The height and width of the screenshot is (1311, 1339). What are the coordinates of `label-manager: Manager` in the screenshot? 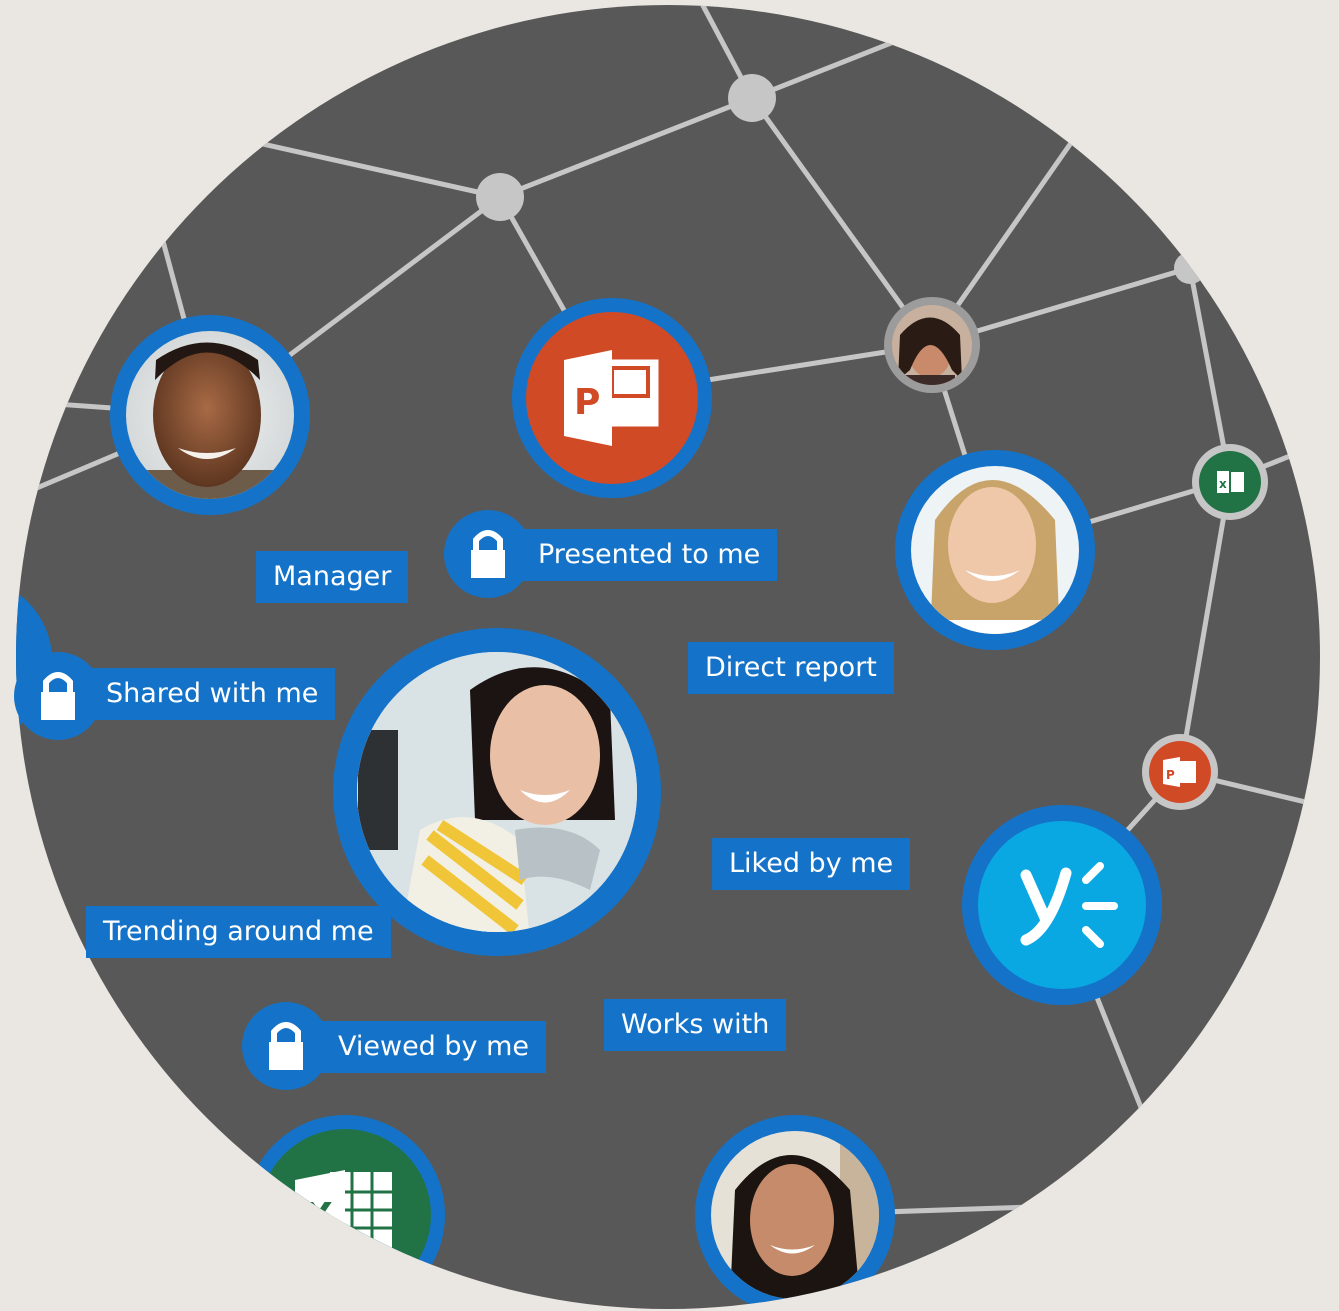 It's located at (332, 577).